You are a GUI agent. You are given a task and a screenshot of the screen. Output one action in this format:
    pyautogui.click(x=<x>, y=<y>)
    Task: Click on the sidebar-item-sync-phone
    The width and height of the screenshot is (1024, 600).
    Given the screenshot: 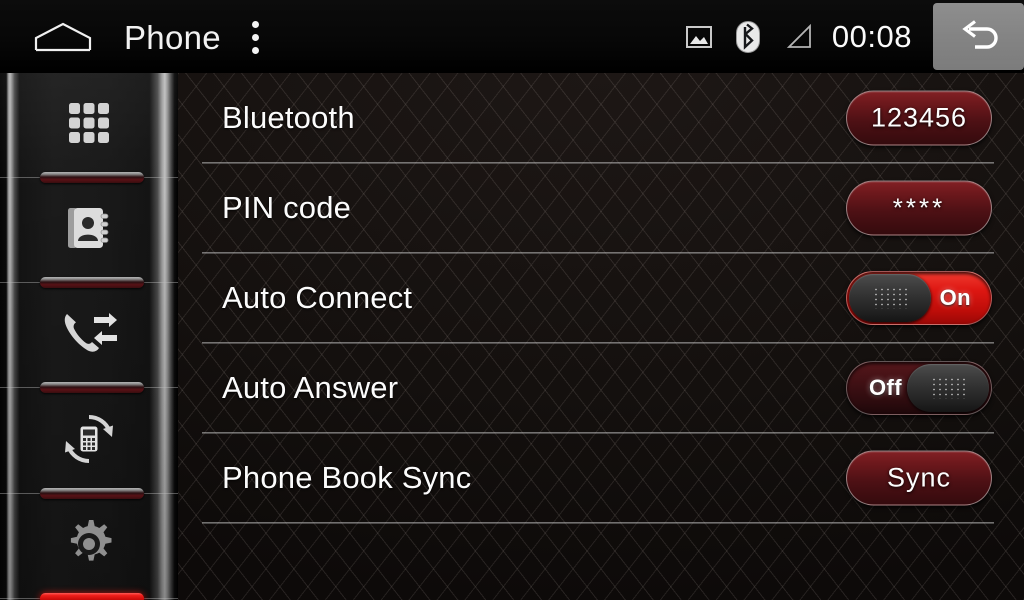 What is the action you would take?
    pyautogui.click(x=89, y=441)
    